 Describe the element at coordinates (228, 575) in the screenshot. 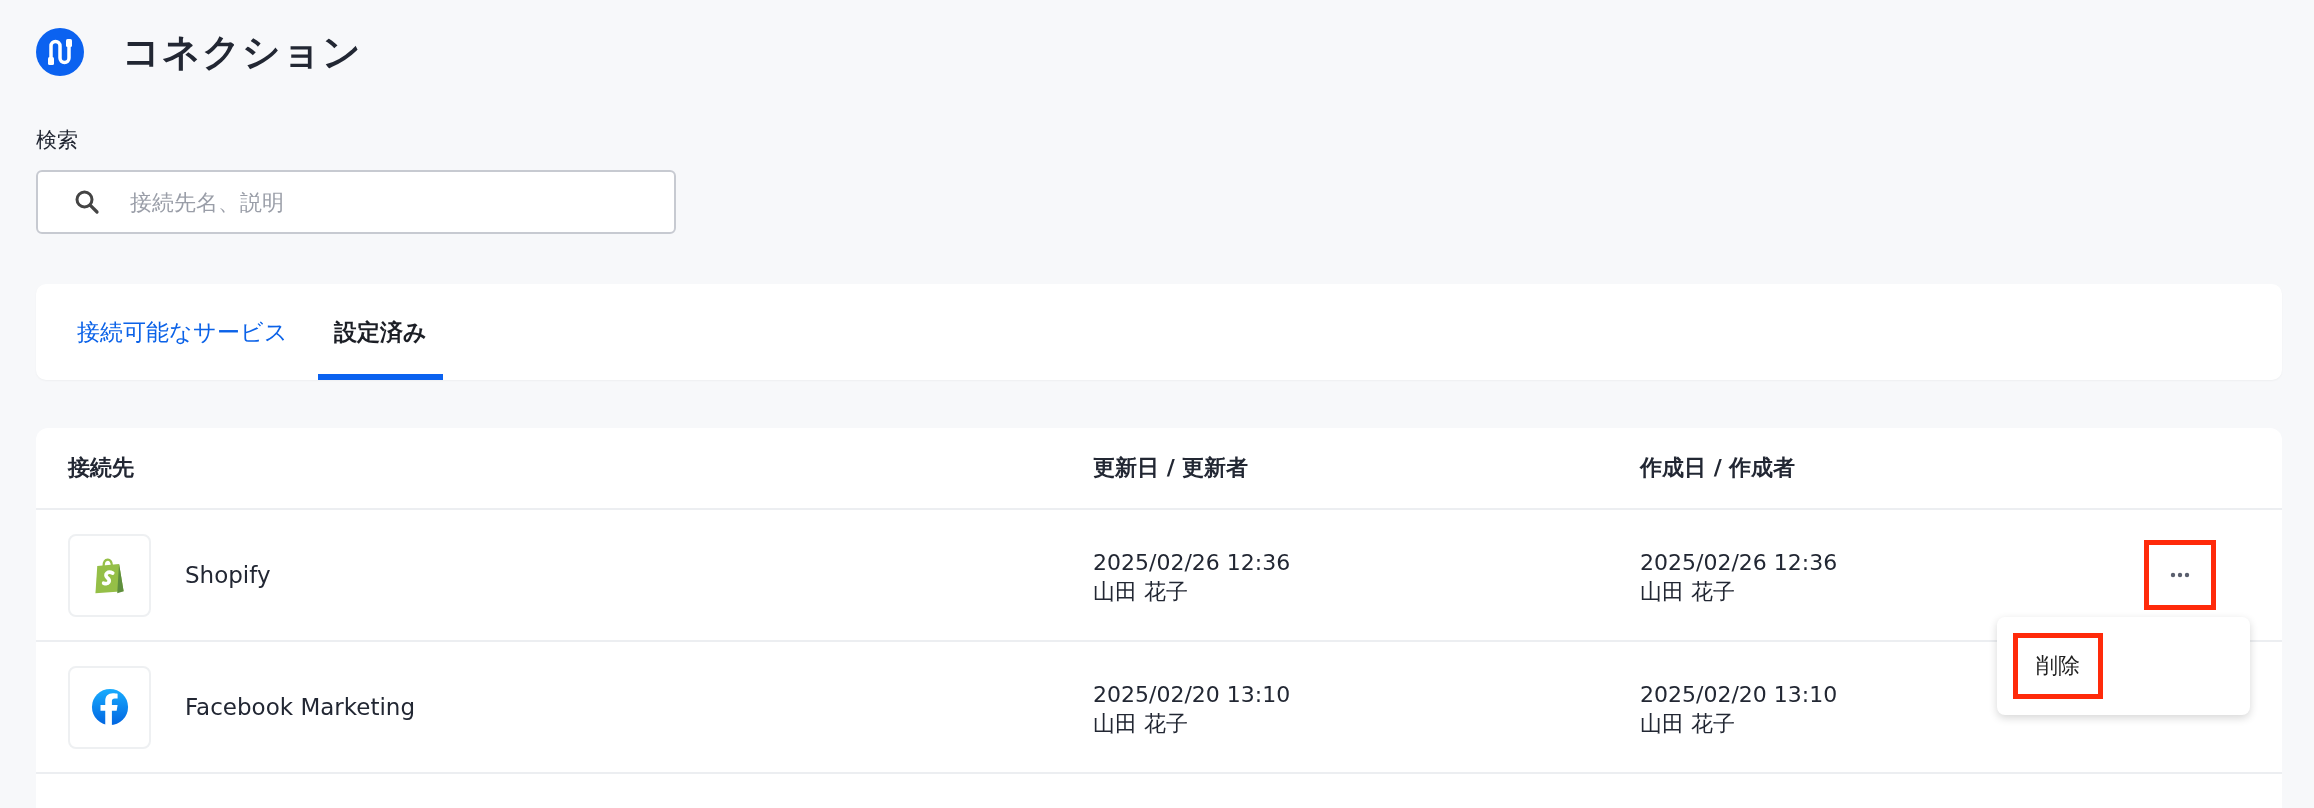

I see `connection-name: Shopify` at that location.